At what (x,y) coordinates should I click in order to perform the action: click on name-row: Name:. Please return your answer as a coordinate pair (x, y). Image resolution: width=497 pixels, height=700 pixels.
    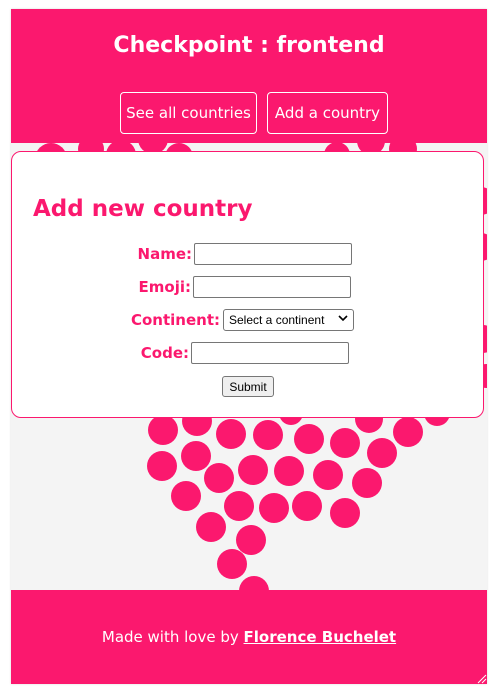
    Looking at the image, I should click on (247, 255).